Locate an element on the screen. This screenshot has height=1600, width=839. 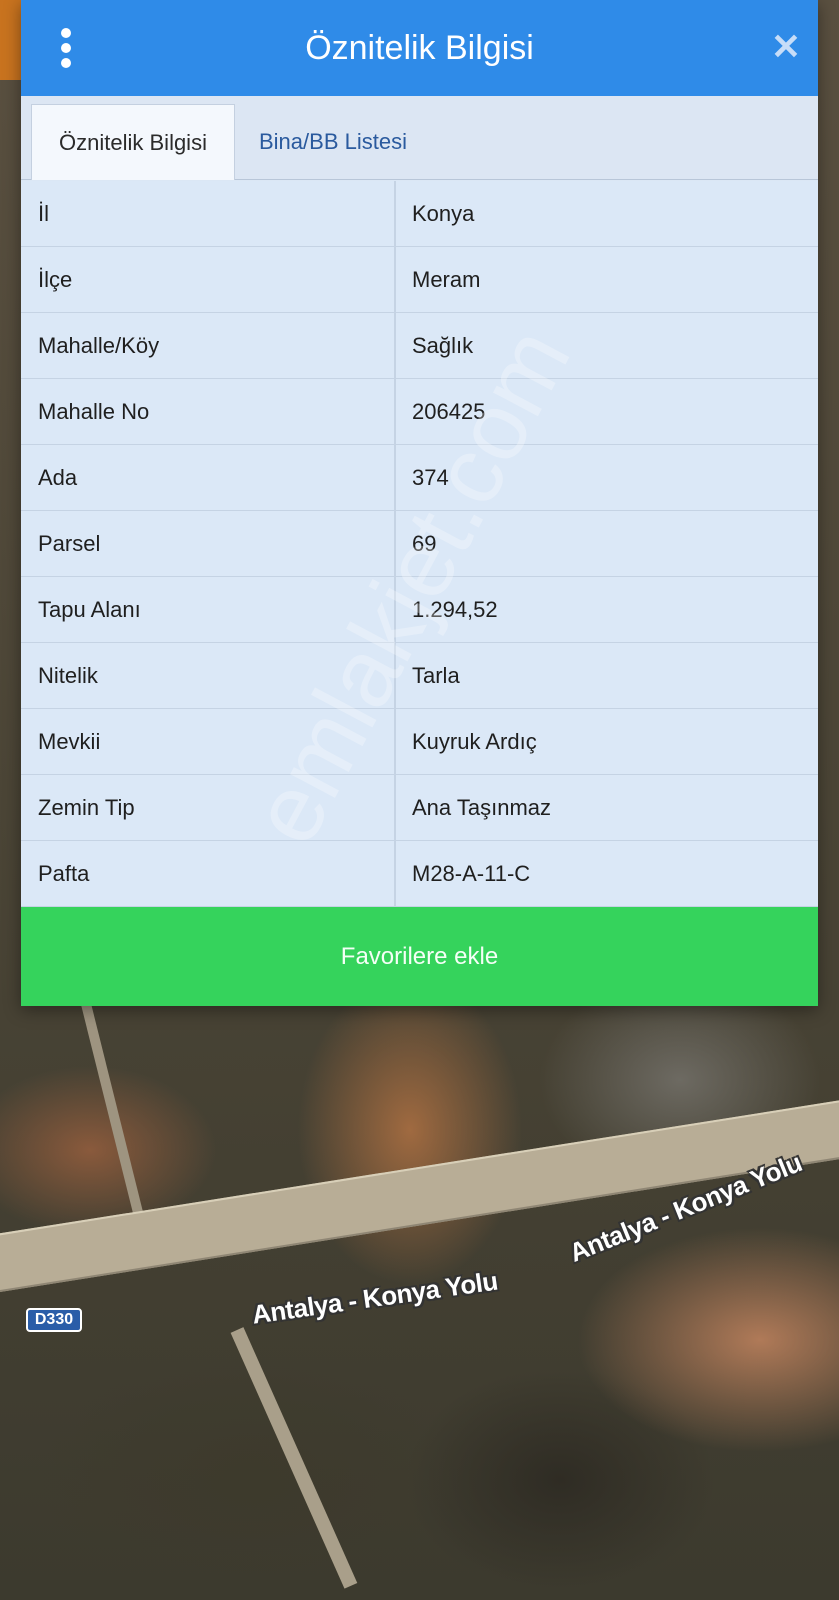
attribute-value: M28-A-11-C is located at coordinates (471, 873).